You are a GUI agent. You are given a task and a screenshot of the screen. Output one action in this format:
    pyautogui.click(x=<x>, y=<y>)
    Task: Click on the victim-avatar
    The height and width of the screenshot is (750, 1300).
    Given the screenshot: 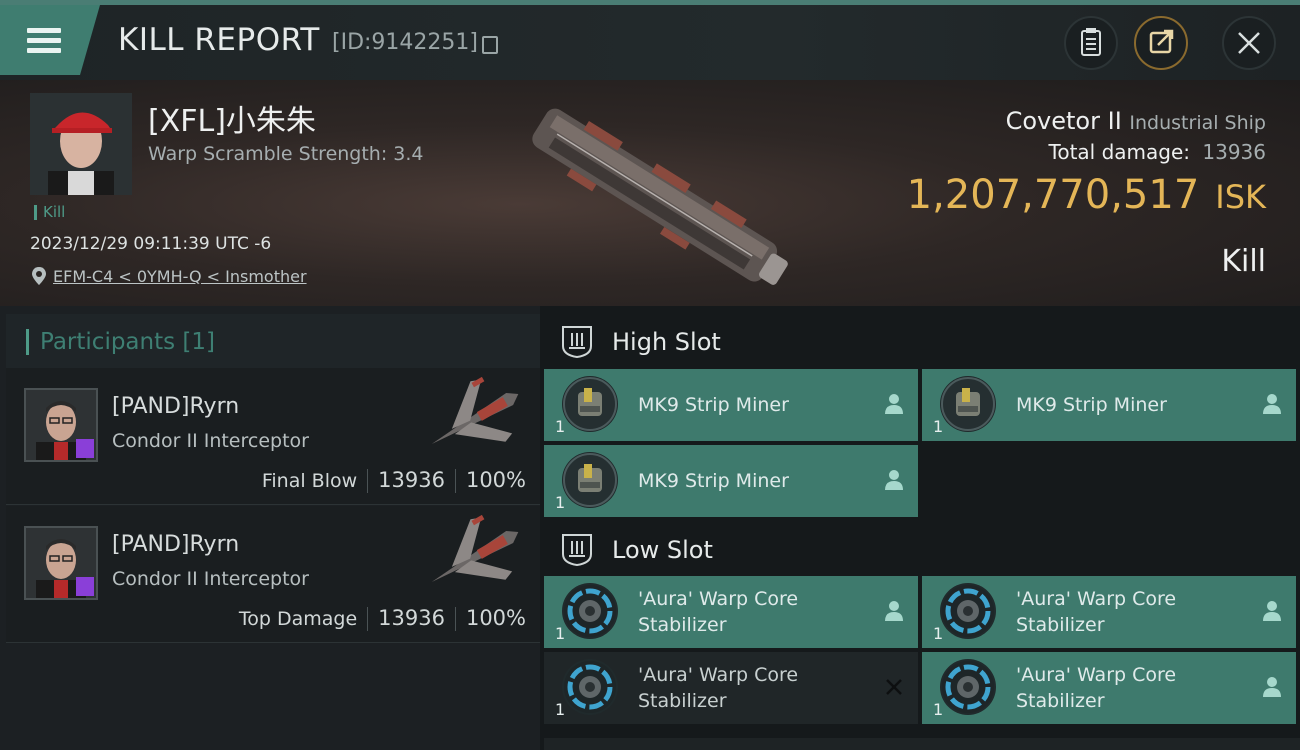 What is the action you would take?
    pyautogui.click(x=81, y=144)
    